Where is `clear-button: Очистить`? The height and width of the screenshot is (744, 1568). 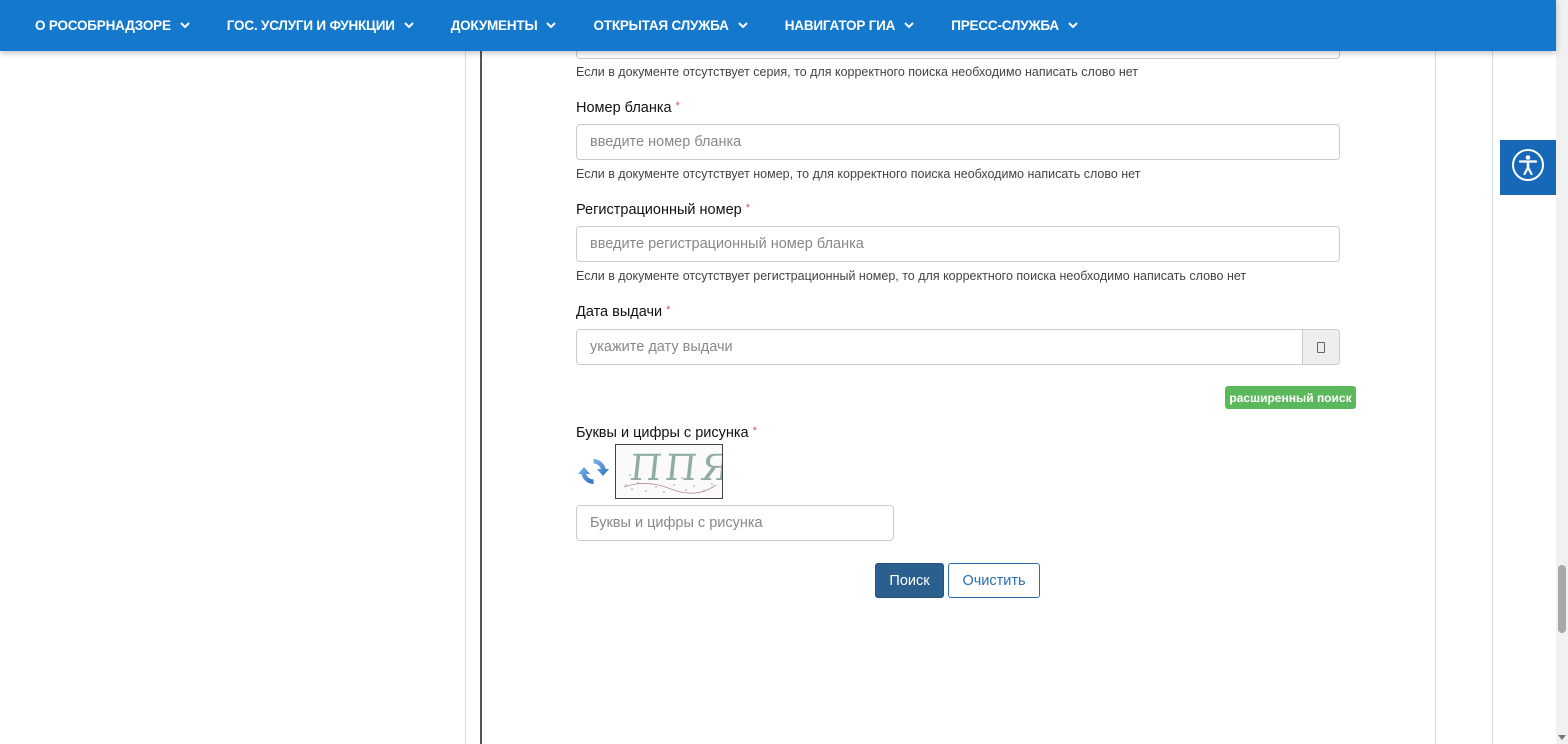 clear-button: Очистить is located at coordinates (994, 580).